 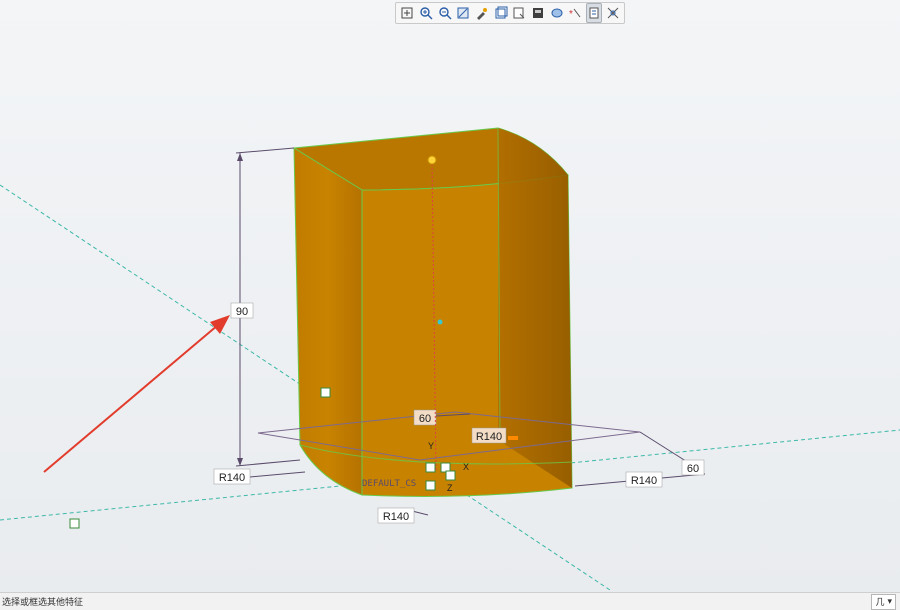 I want to click on status-right: 几 ▾, so click(x=885, y=601).